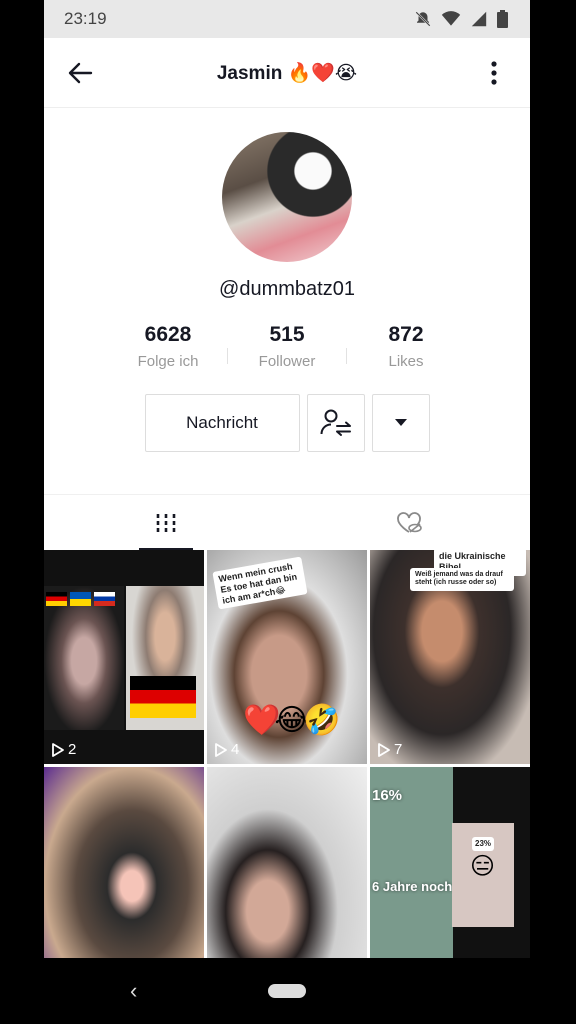 Image resolution: width=576 pixels, height=1024 pixels. What do you see at coordinates (412, 886) in the screenshot?
I see `overlay-text: 6 Jahre noch` at bounding box center [412, 886].